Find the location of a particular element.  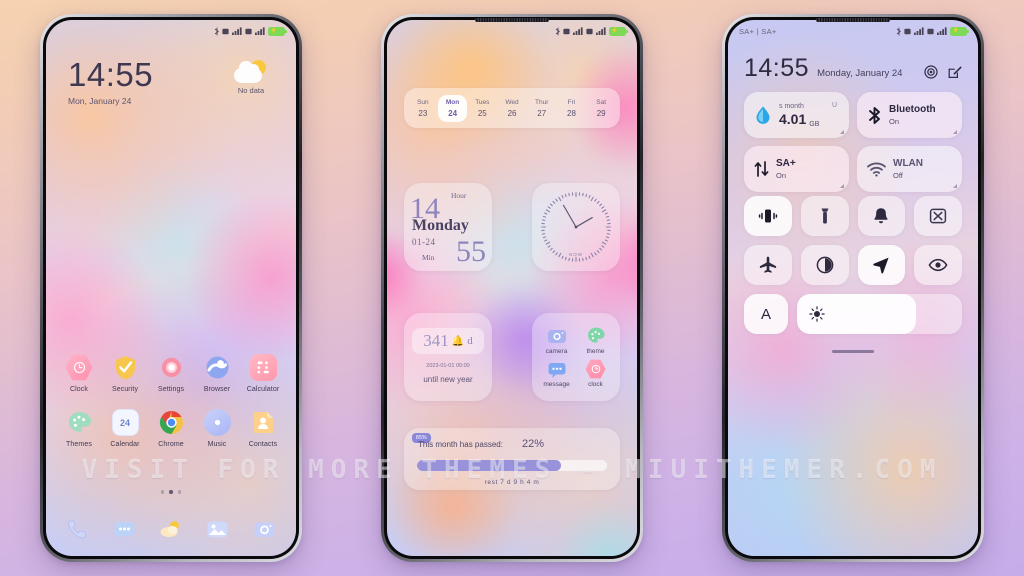

clock-icon is located at coordinates (595, 369).